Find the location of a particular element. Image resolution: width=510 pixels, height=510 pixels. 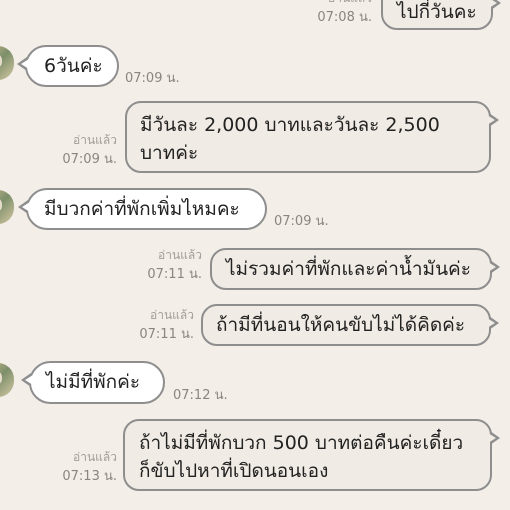

message-bubble: ไม่มีที่พักค่ะ is located at coordinates (93, 382).